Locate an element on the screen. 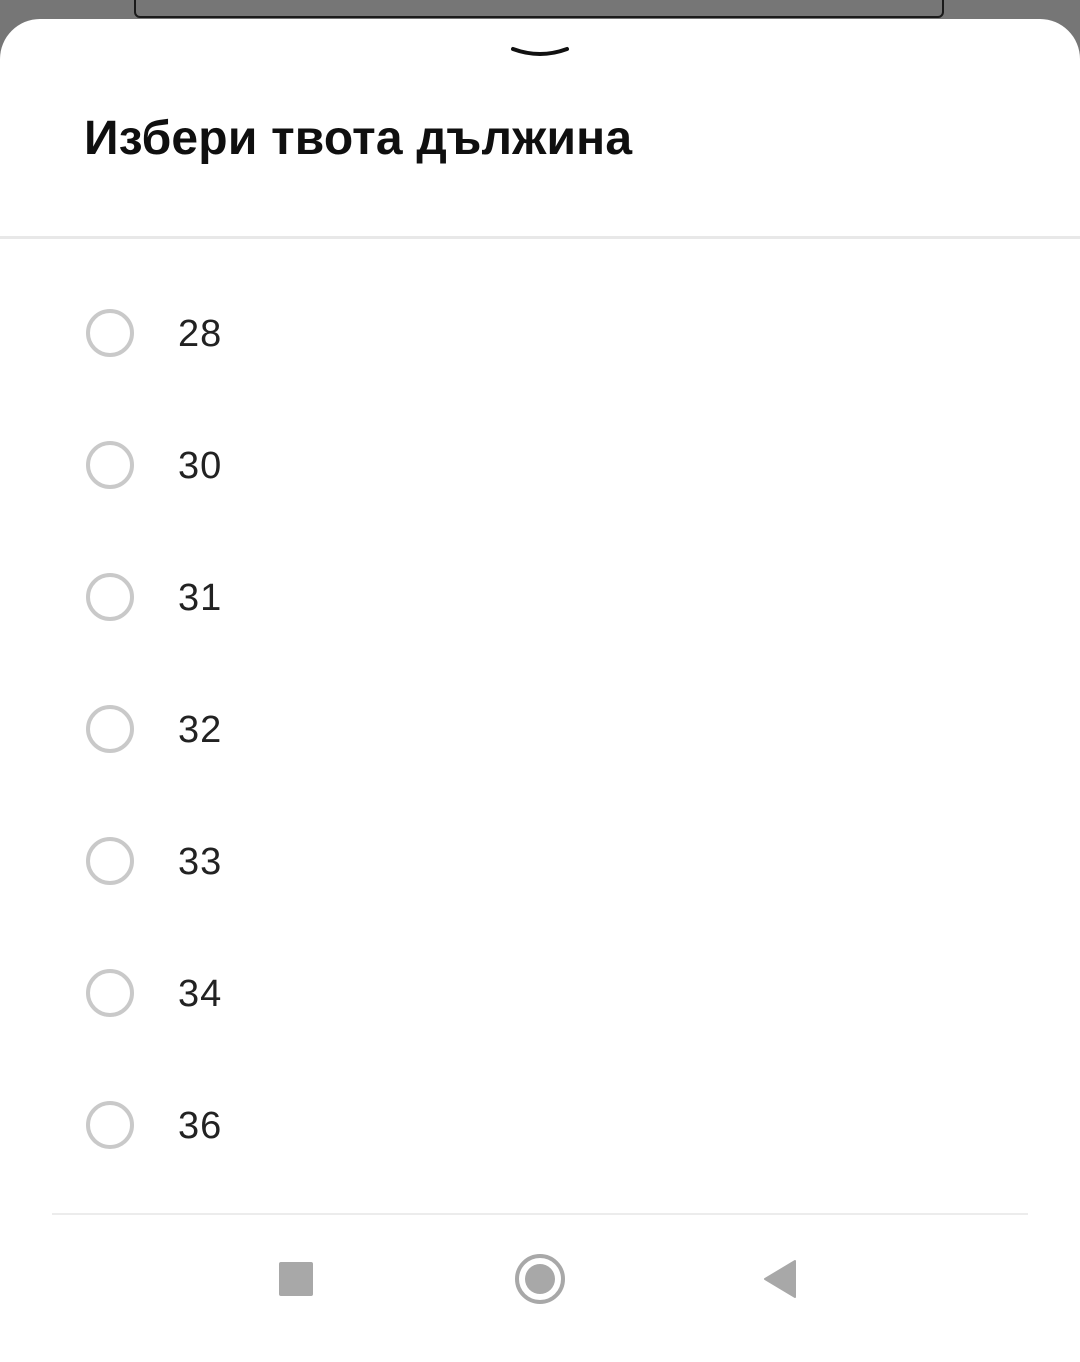  option-label: 34 is located at coordinates (200, 994).